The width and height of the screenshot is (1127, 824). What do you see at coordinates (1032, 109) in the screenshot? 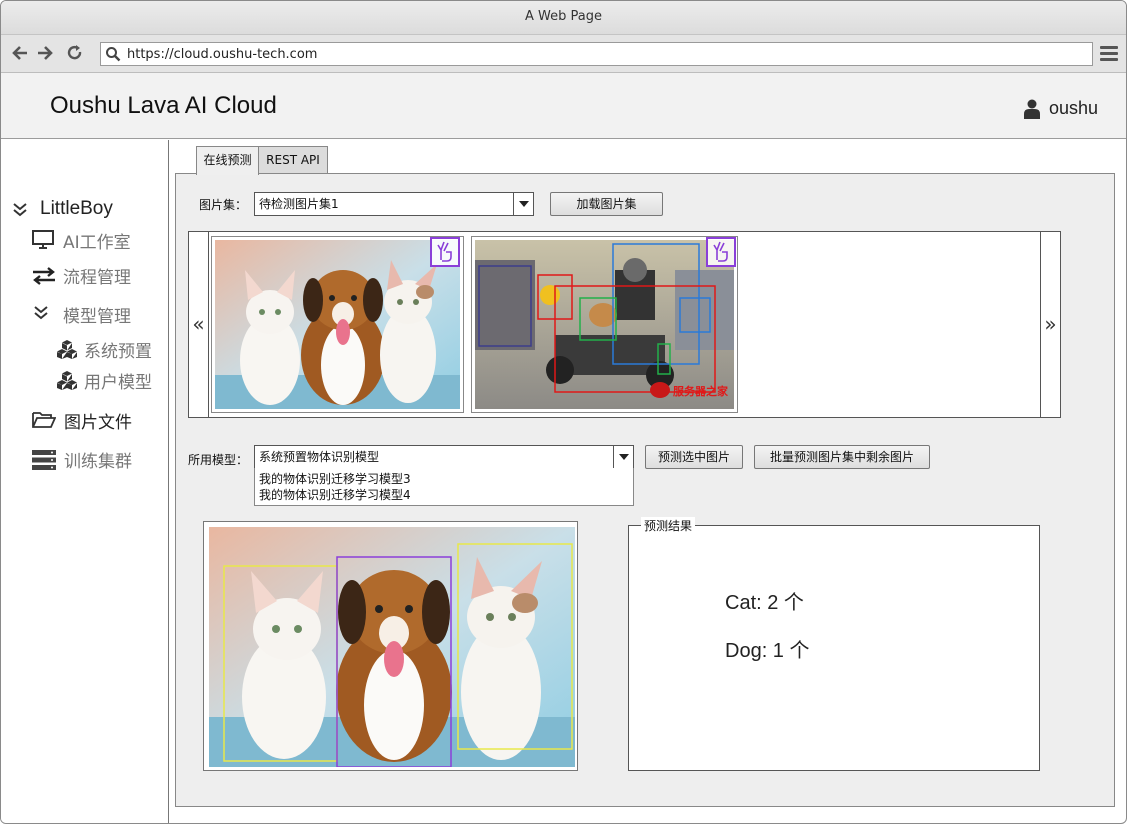
I see `user-icon` at bounding box center [1032, 109].